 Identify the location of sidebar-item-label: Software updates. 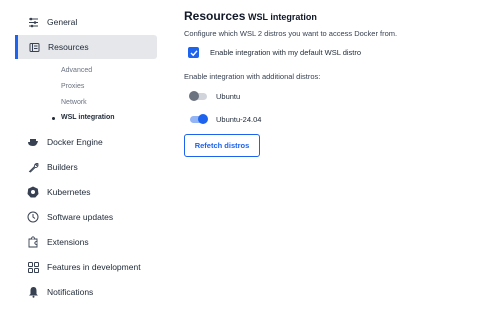
(80, 217).